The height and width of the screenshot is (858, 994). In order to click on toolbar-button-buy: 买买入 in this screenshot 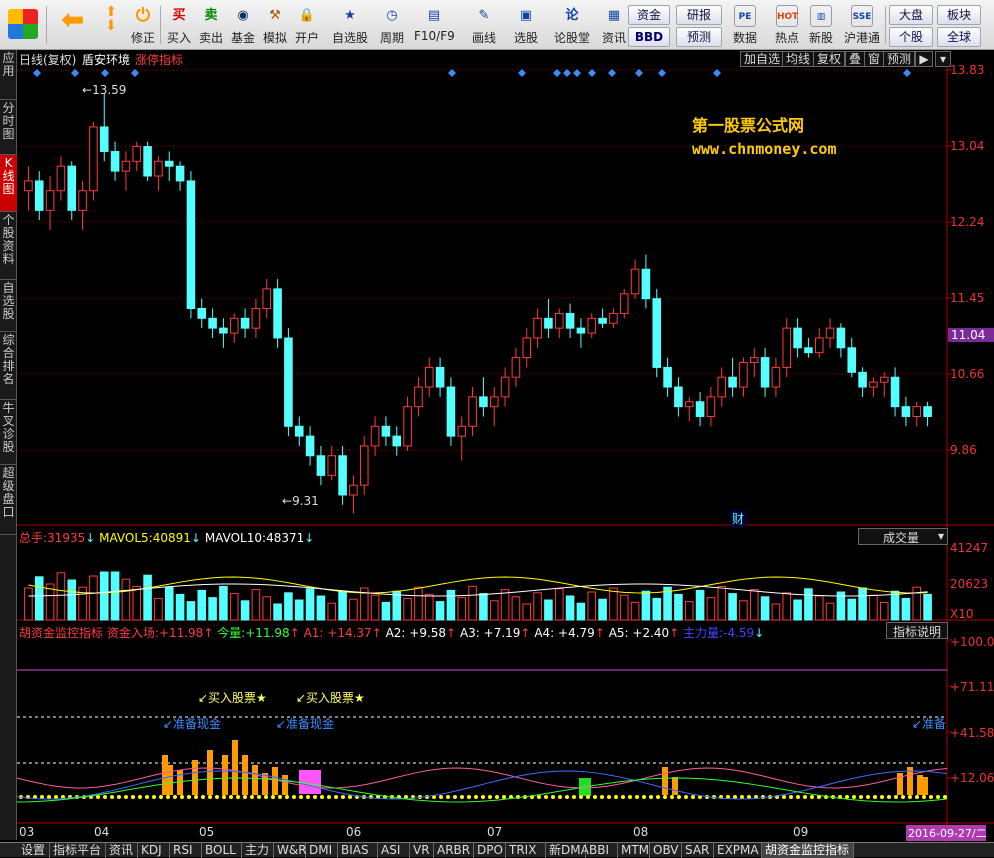, I will do `click(179, 25)`.